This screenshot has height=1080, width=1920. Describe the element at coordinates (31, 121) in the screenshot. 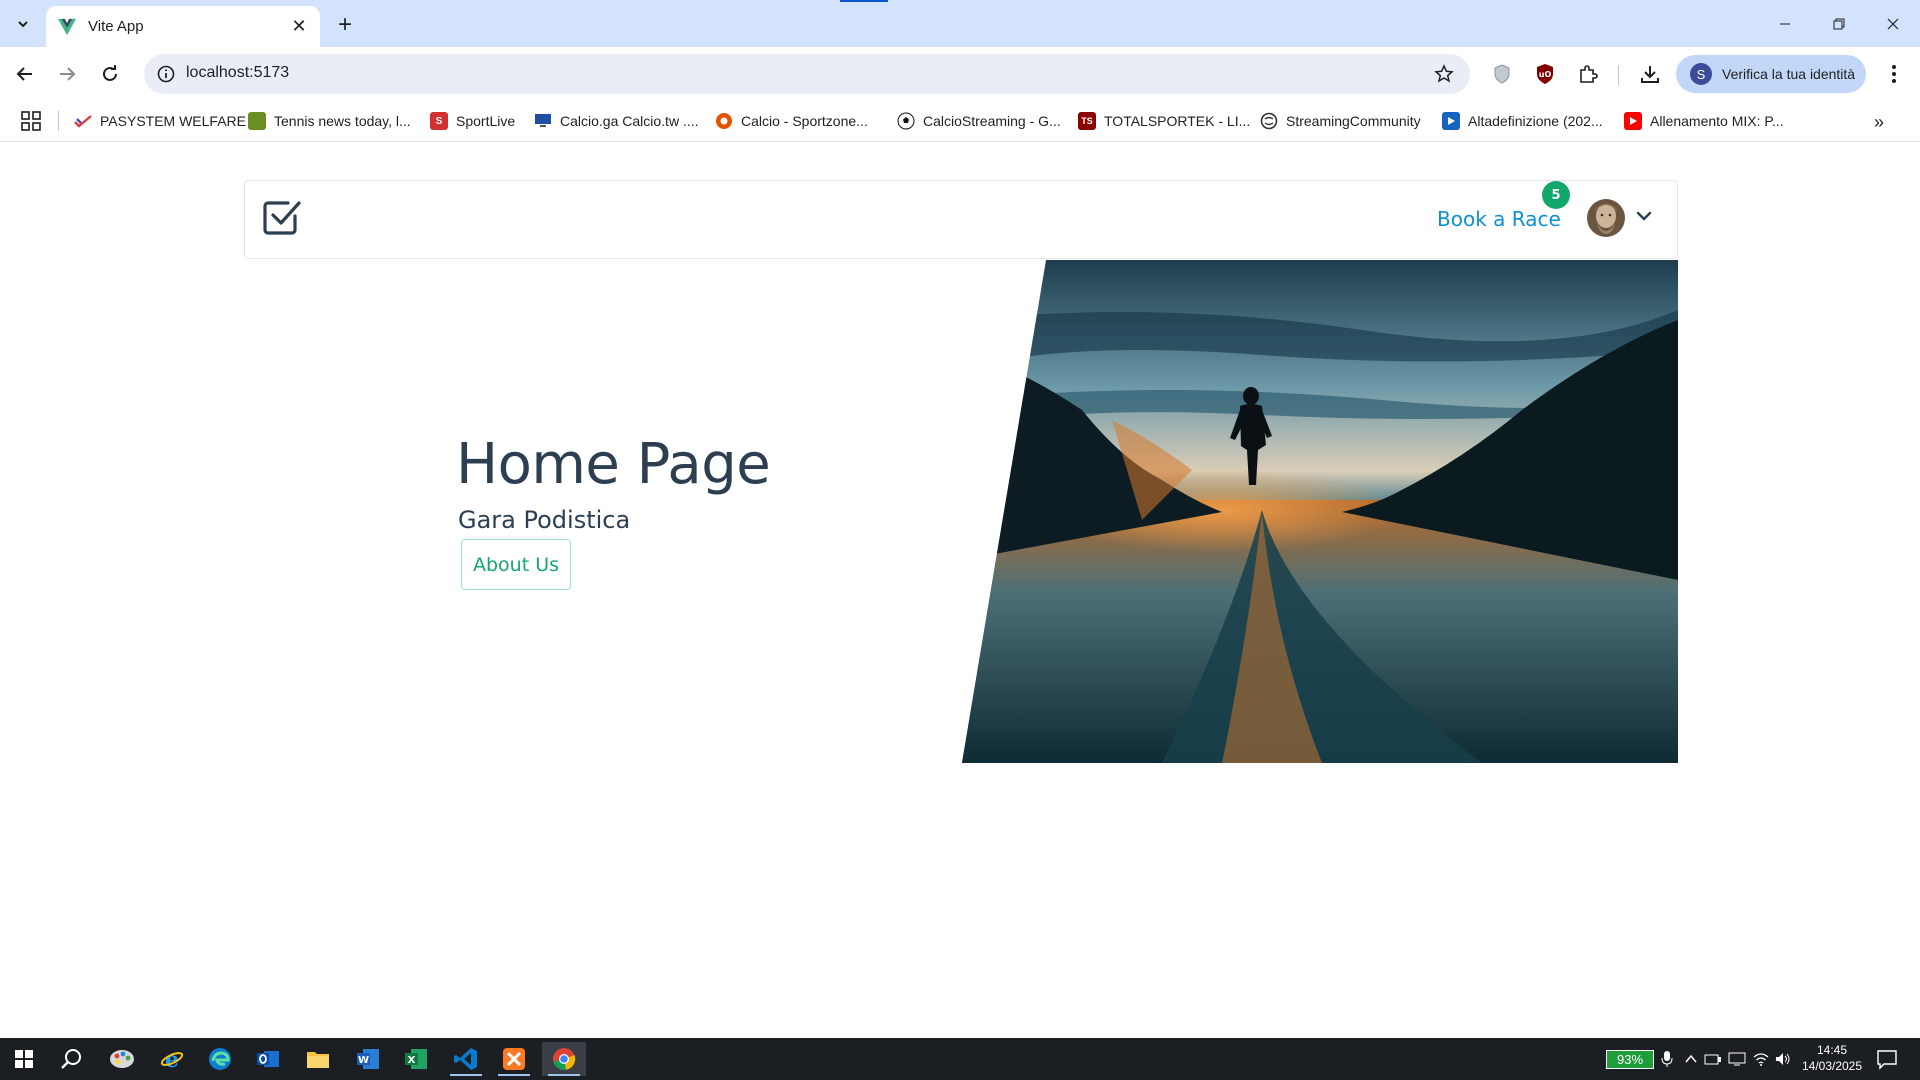

I see `apps-grid-icon` at that location.